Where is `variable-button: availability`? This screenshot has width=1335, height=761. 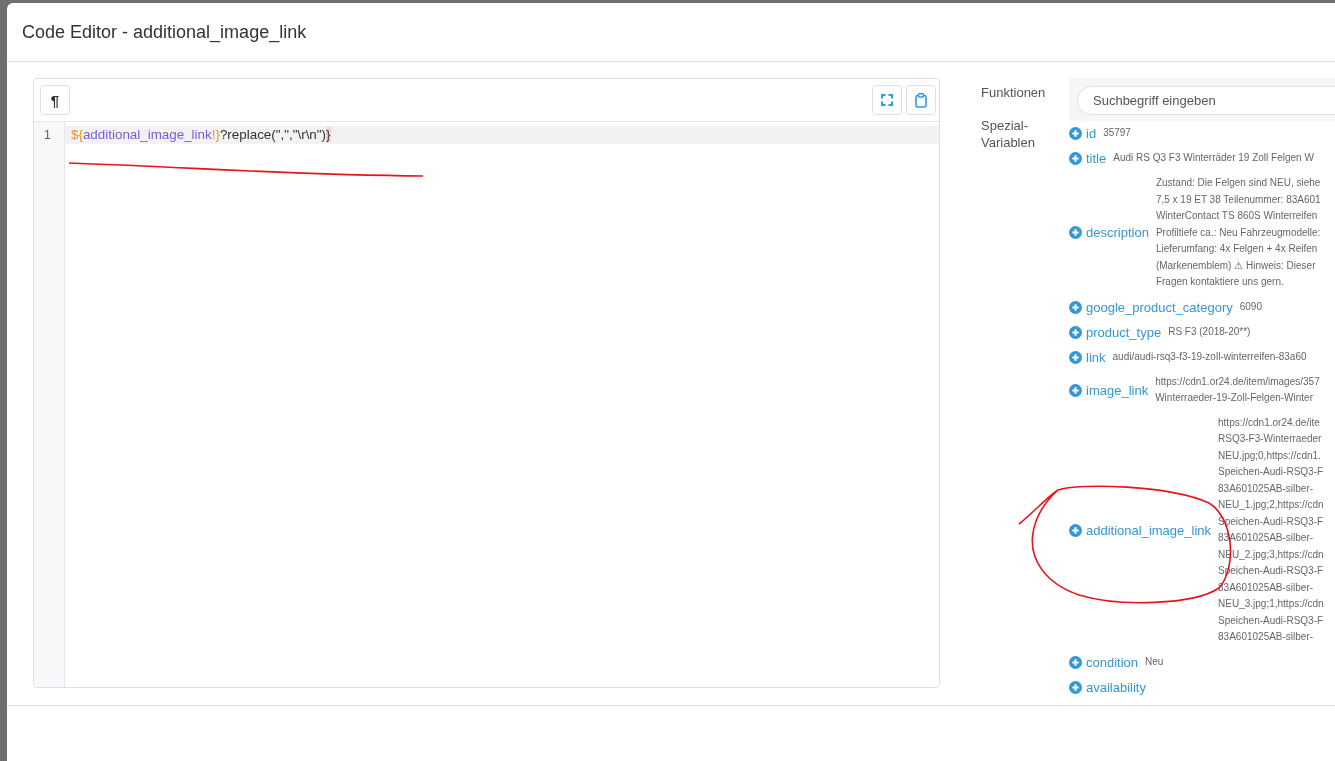
variable-button: availability is located at coordinates (1107, 687).